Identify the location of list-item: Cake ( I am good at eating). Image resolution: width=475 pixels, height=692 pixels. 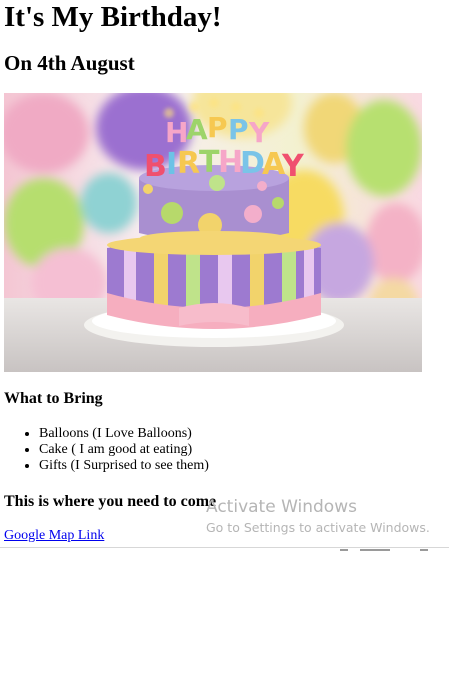
(124, 450).